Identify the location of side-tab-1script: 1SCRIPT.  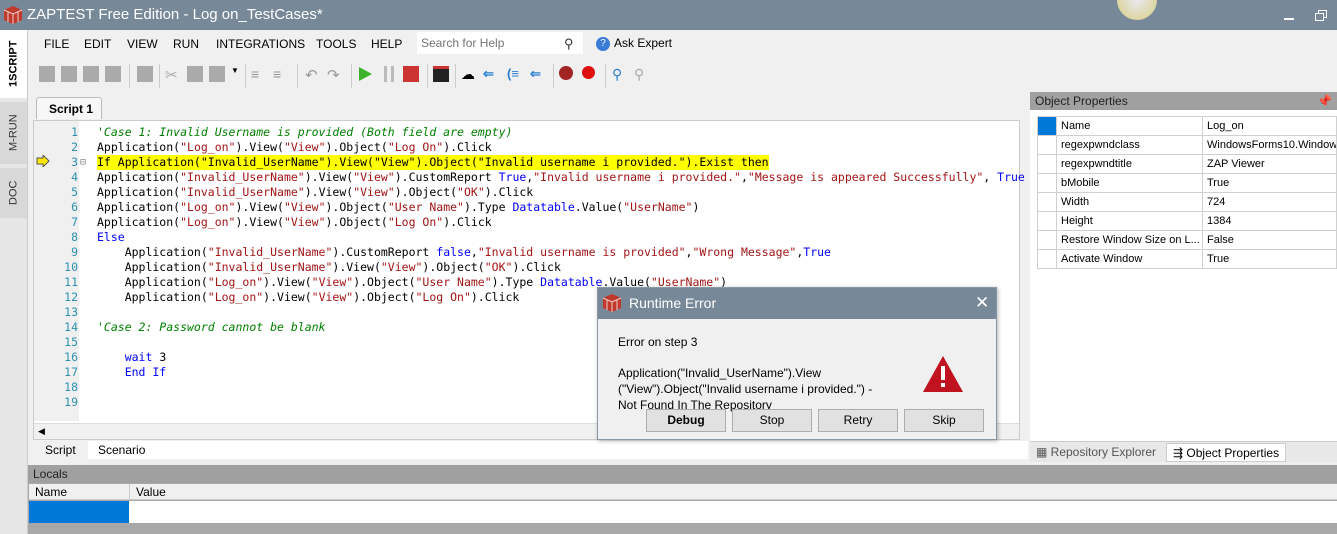
(13, 64).